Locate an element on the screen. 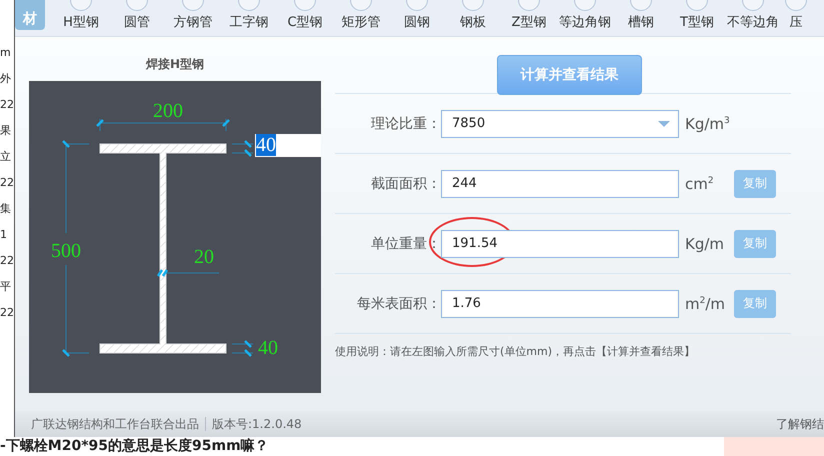  background-text-fragment: 平 is located at coordinates (6, 287).